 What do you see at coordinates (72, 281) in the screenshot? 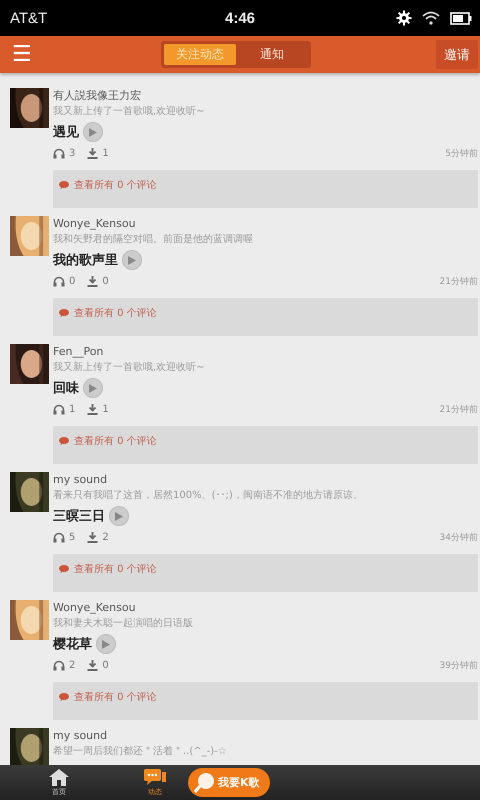
I see `listen-count: 0` at bounding box center [72, 281].